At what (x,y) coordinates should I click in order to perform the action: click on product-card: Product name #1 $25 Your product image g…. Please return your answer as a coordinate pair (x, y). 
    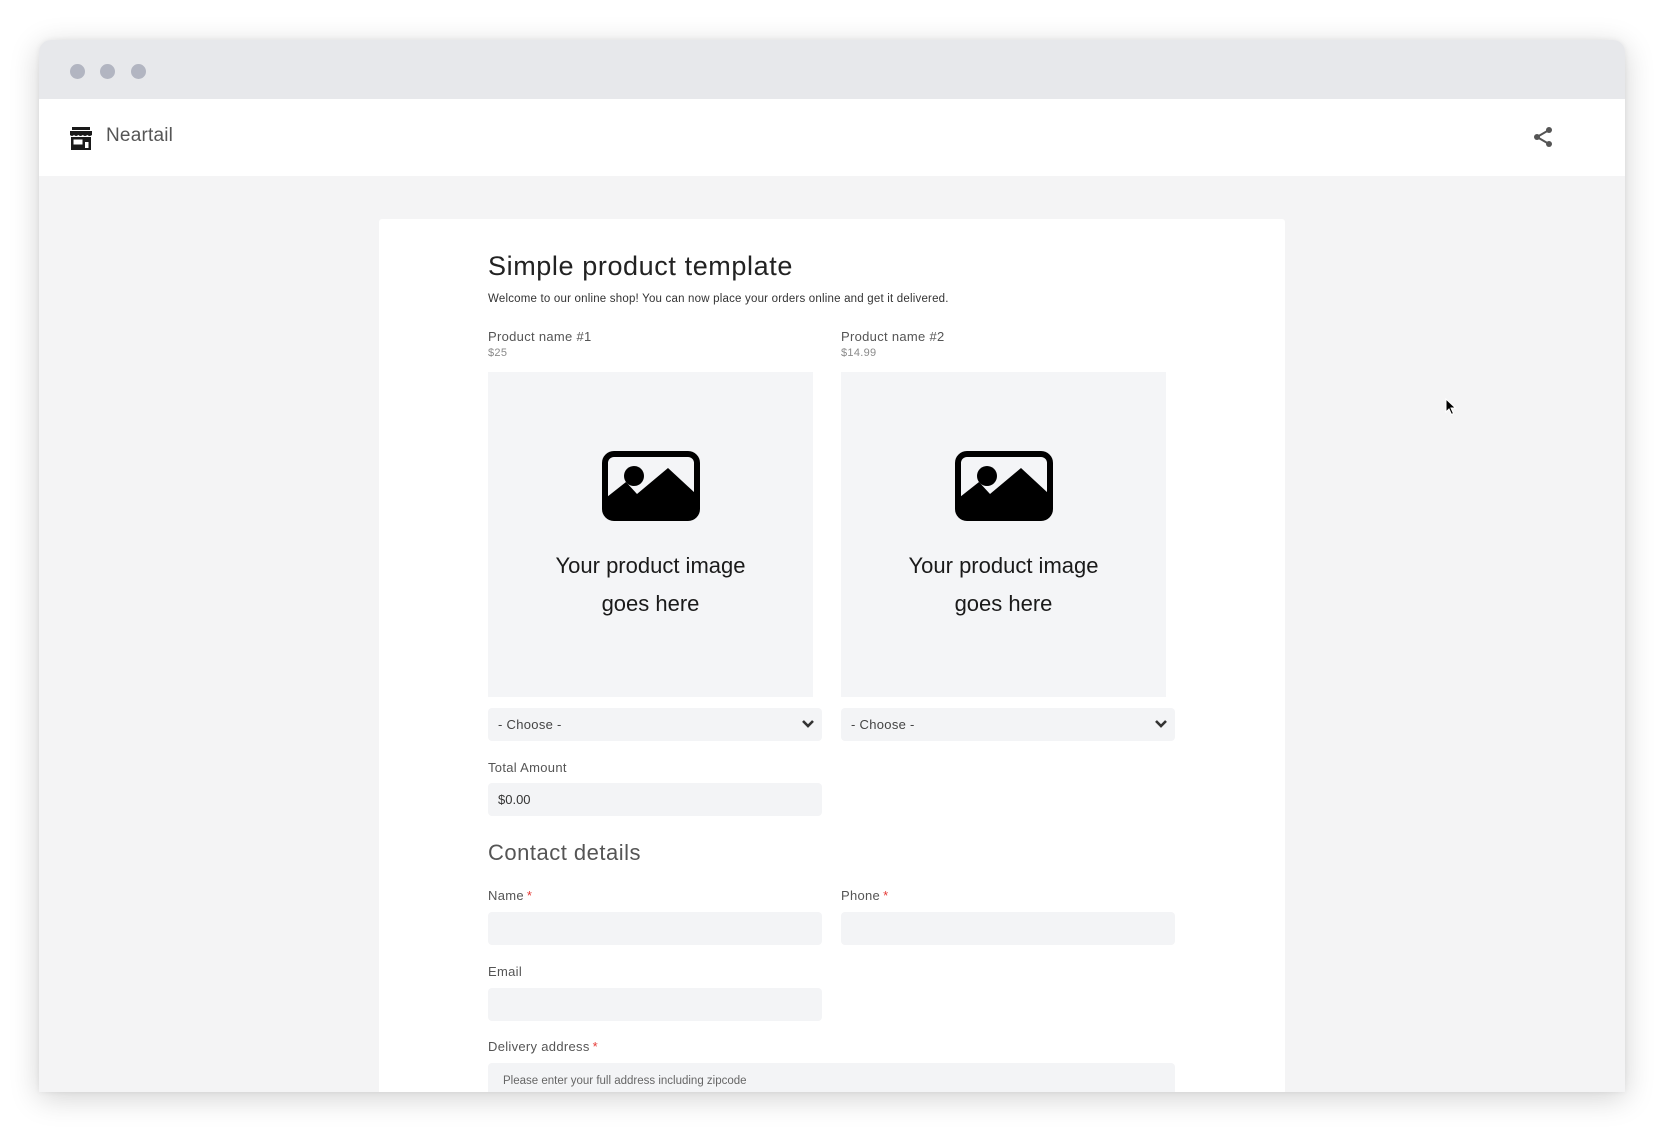
    Looking at the image, I should click on (655, 535).